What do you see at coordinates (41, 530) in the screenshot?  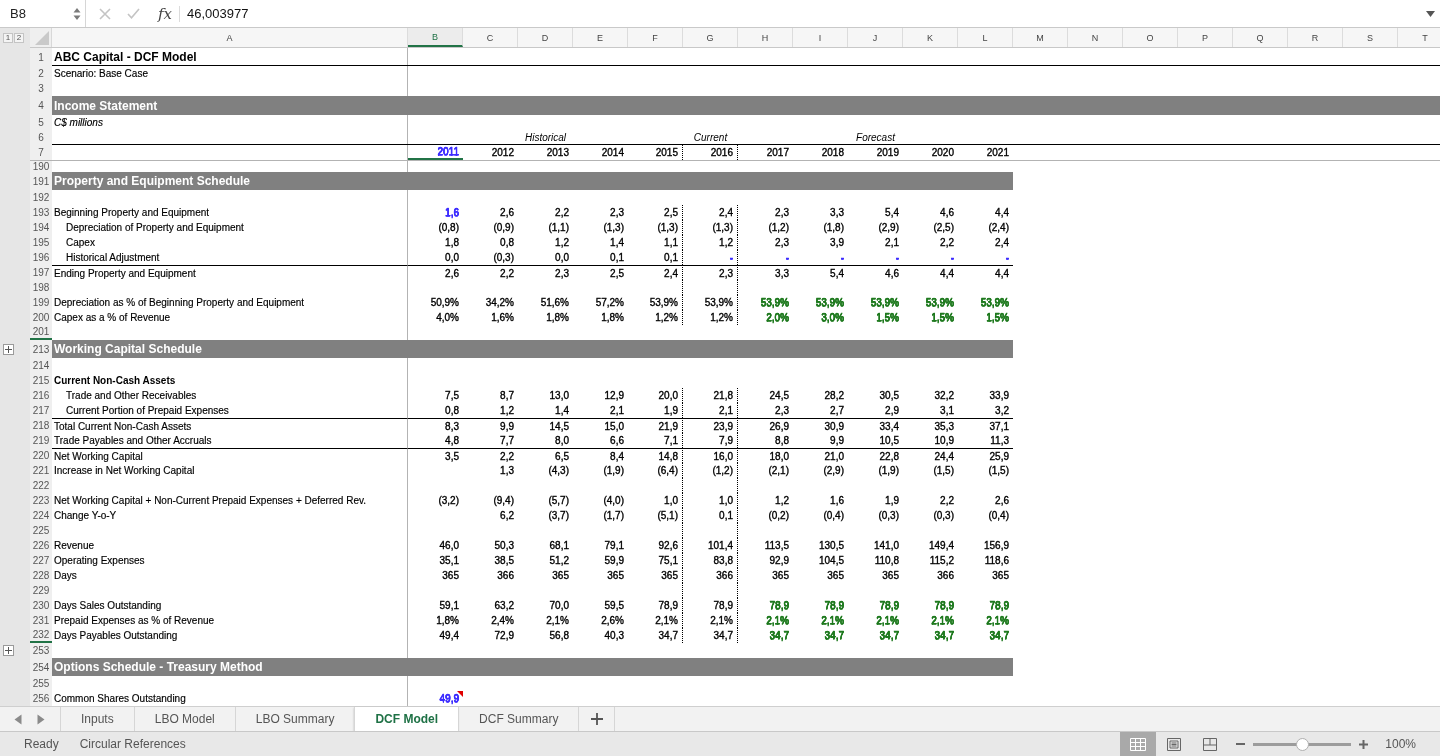 I see `row-number: 225` at bounding box center [41, 530].